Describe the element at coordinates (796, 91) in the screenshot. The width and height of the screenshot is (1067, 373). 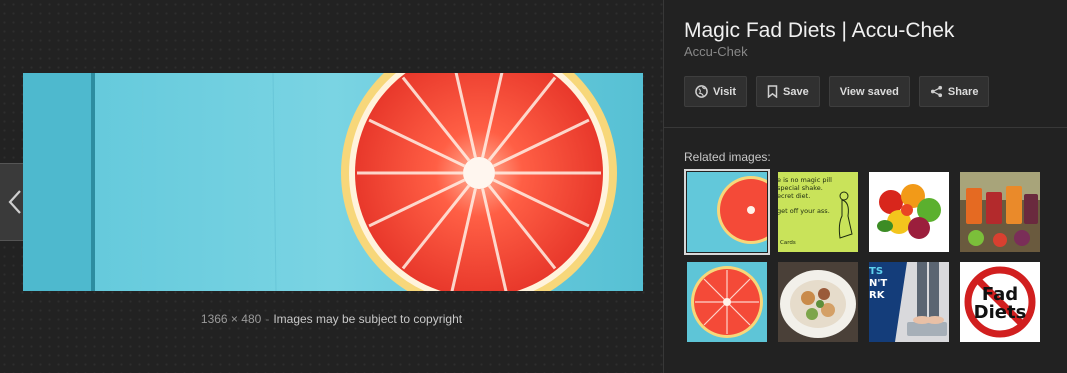
I see `save-label: Save` at that location.